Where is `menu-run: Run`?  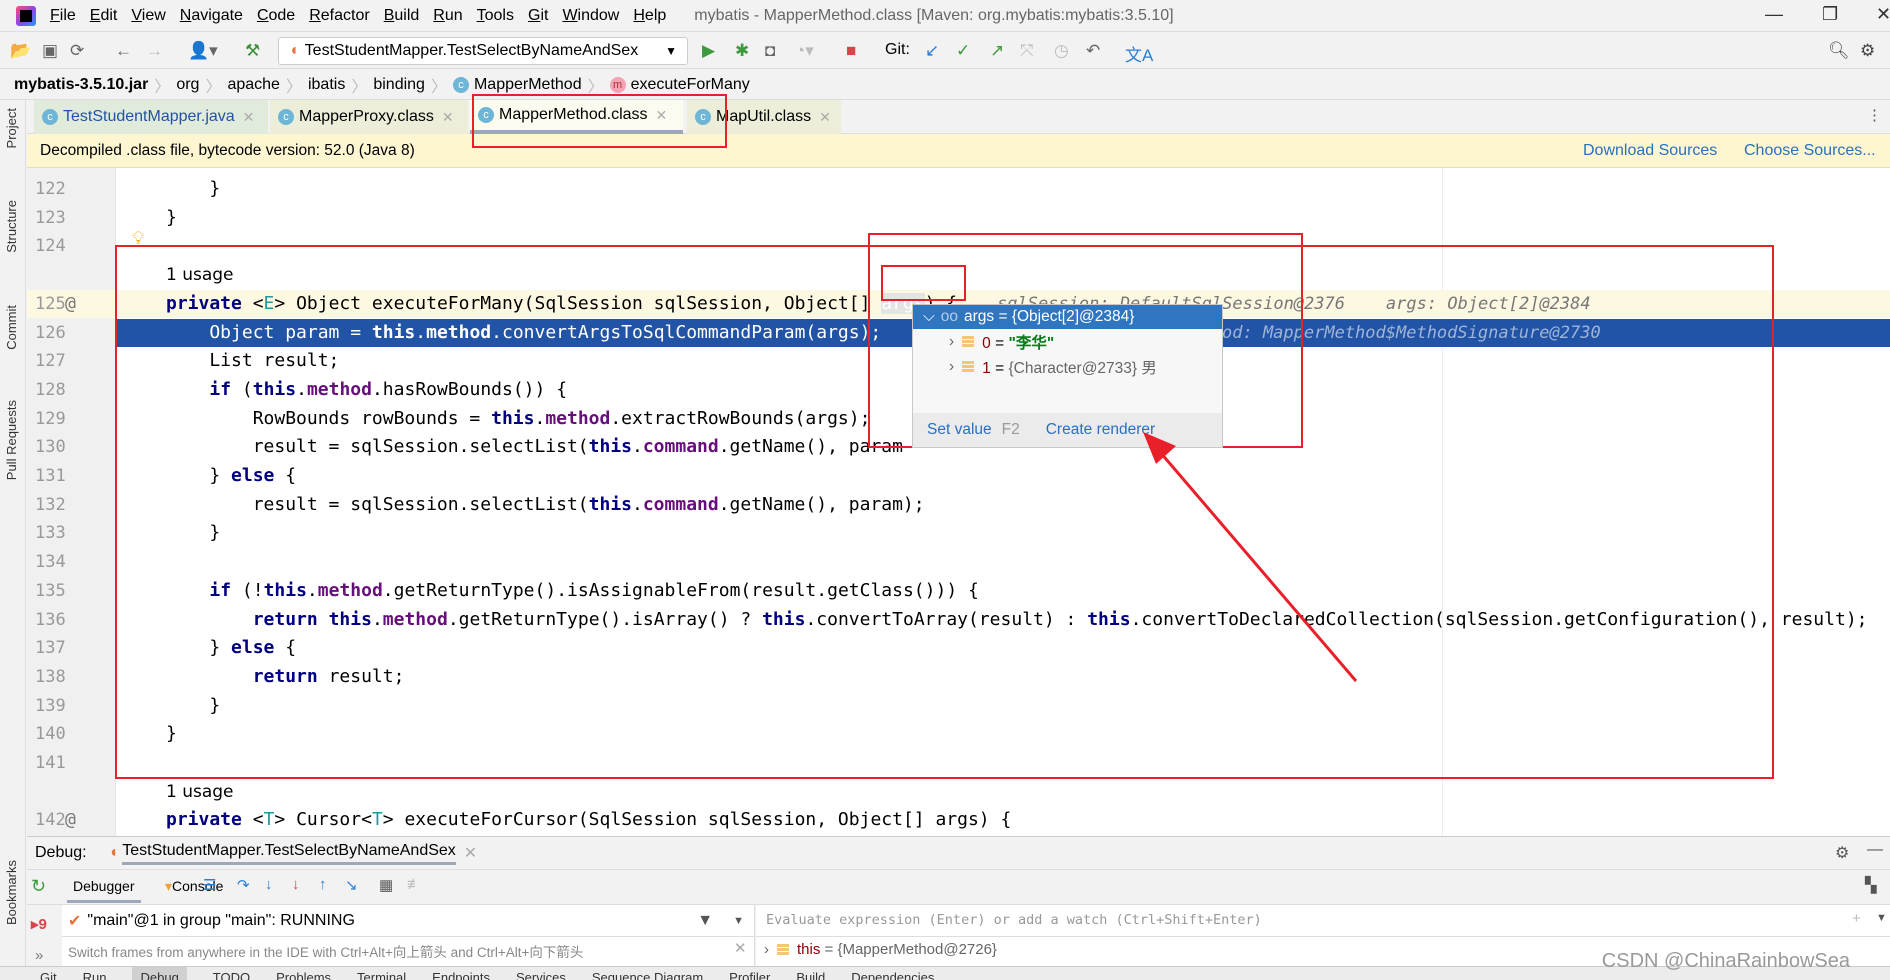
menu-run: Run is located at coordinates (447, 16).